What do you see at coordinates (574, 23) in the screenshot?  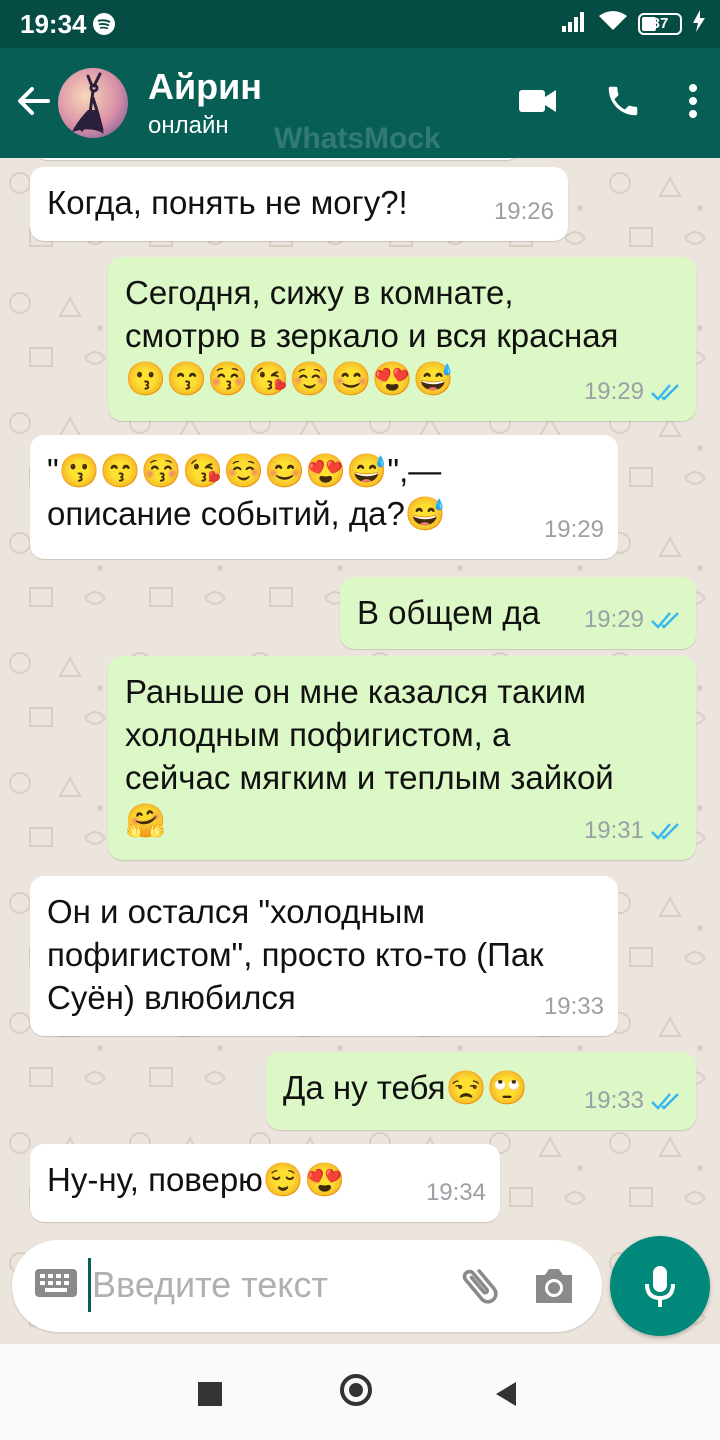 I see `signal-icon` at bounding box center [574, 23].